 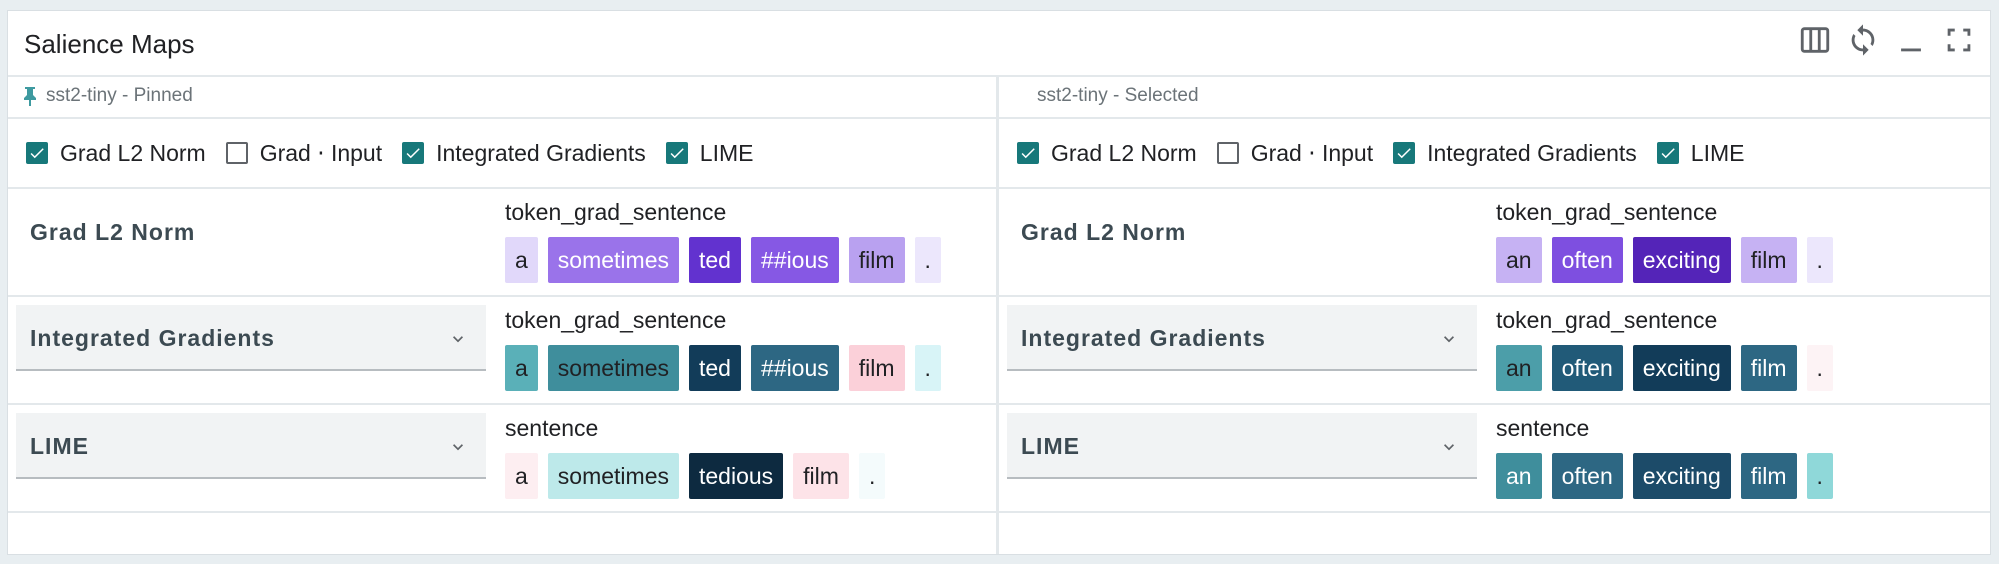 I want to click on minimize-icon, so click(x=1911, y=40).